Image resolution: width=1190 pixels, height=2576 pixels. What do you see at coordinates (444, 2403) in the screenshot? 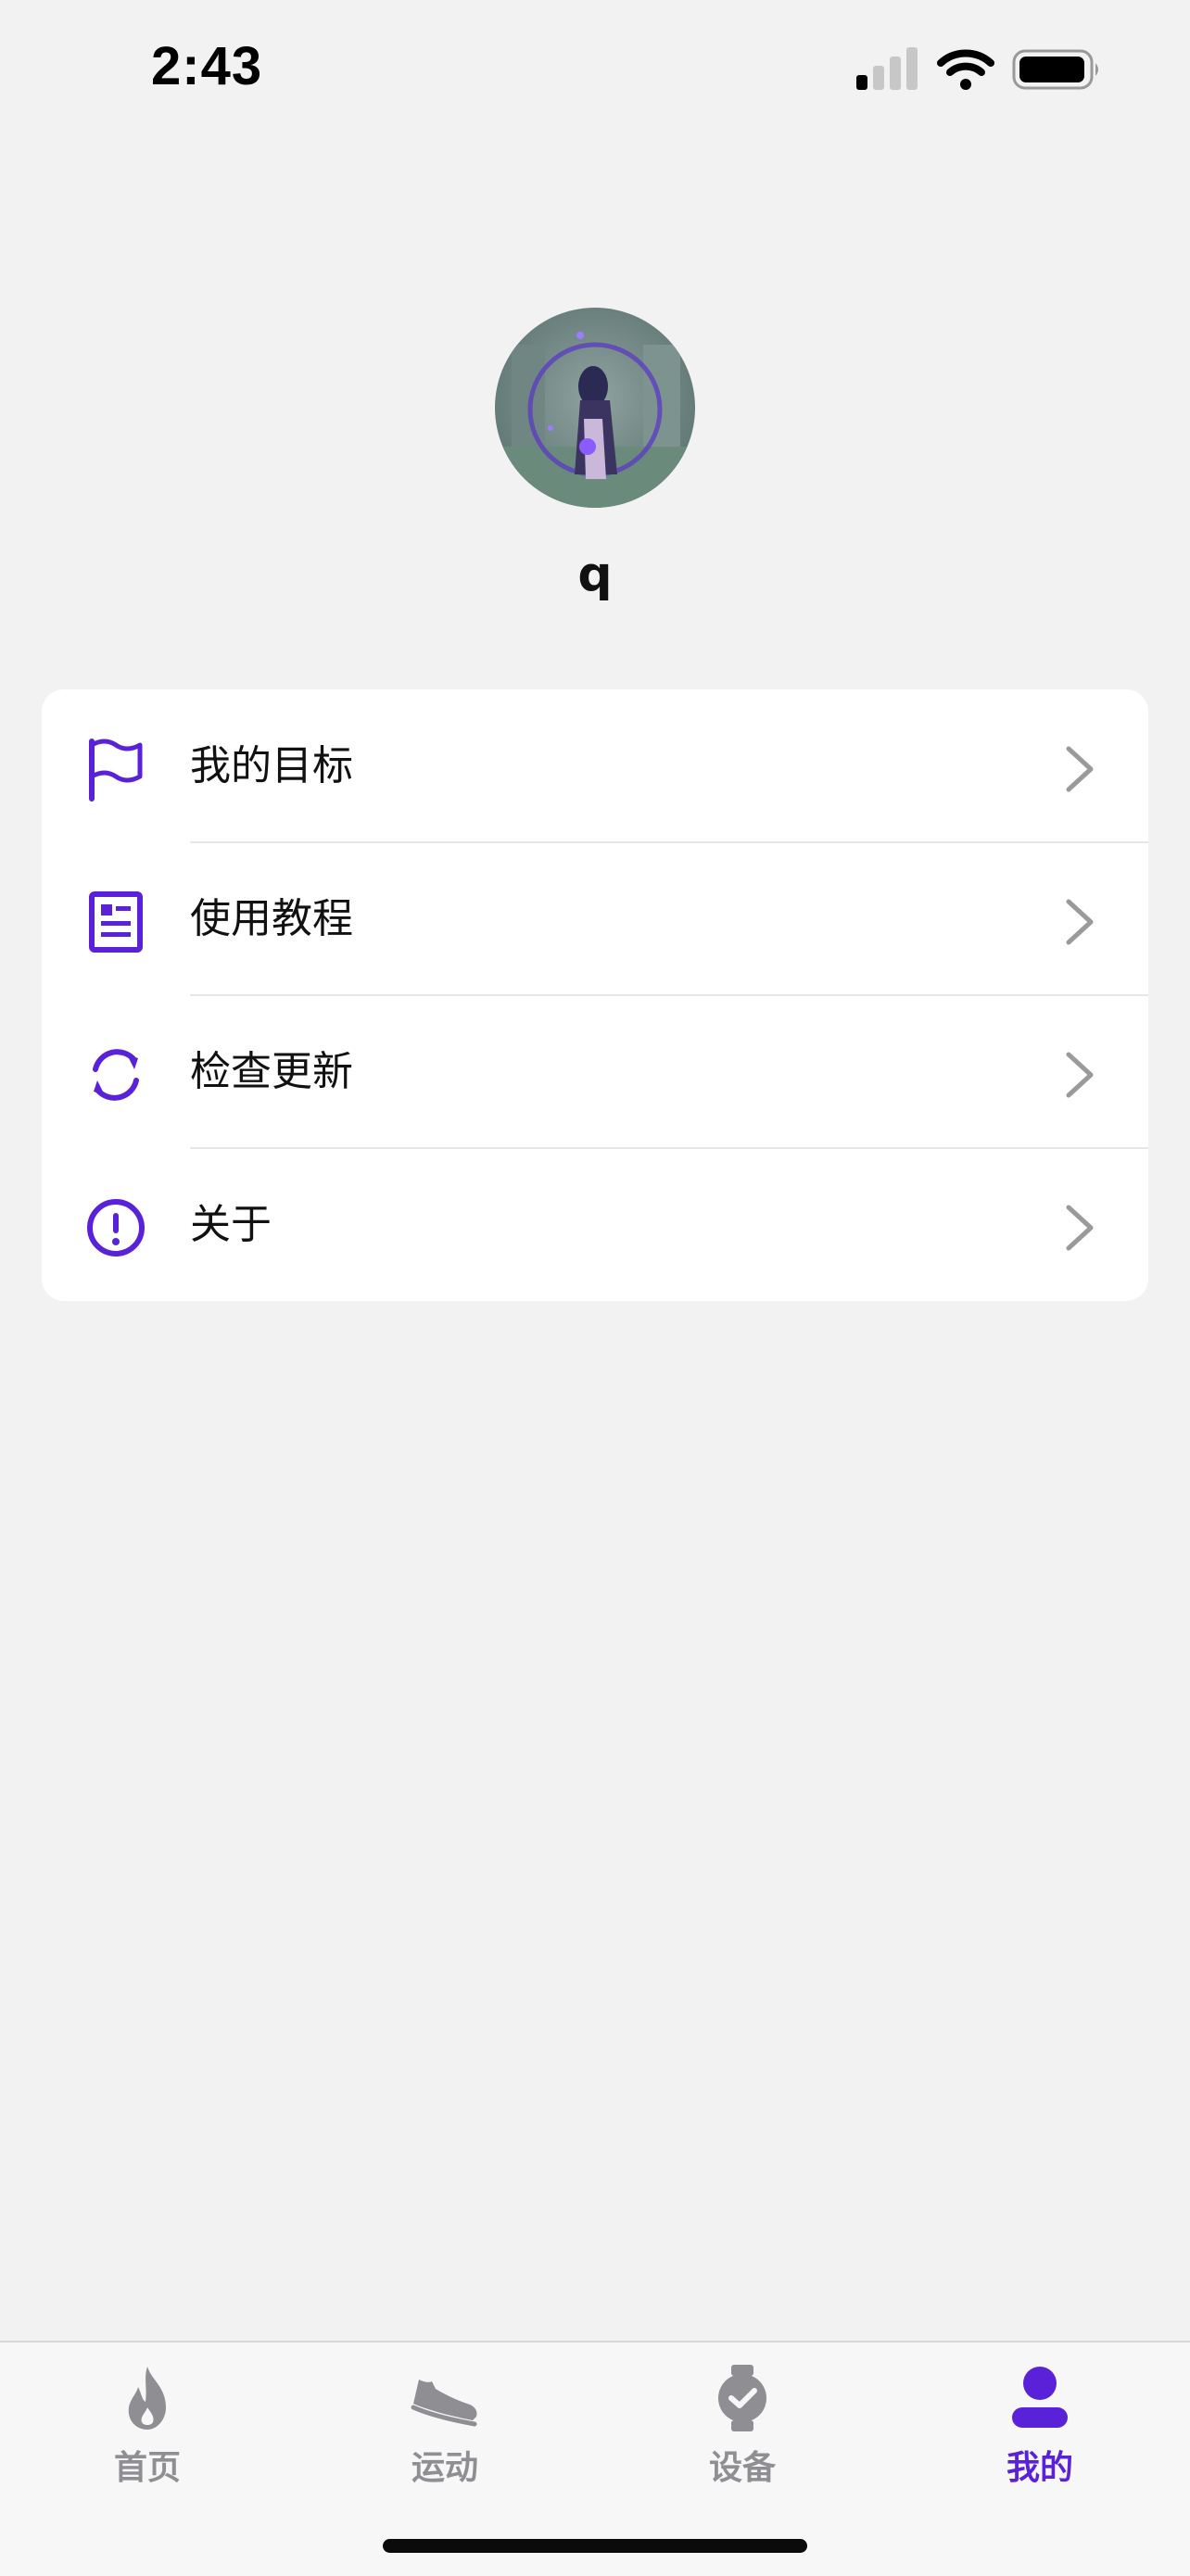
I see `sneaker-icon` at bounding box center [444, 2403].